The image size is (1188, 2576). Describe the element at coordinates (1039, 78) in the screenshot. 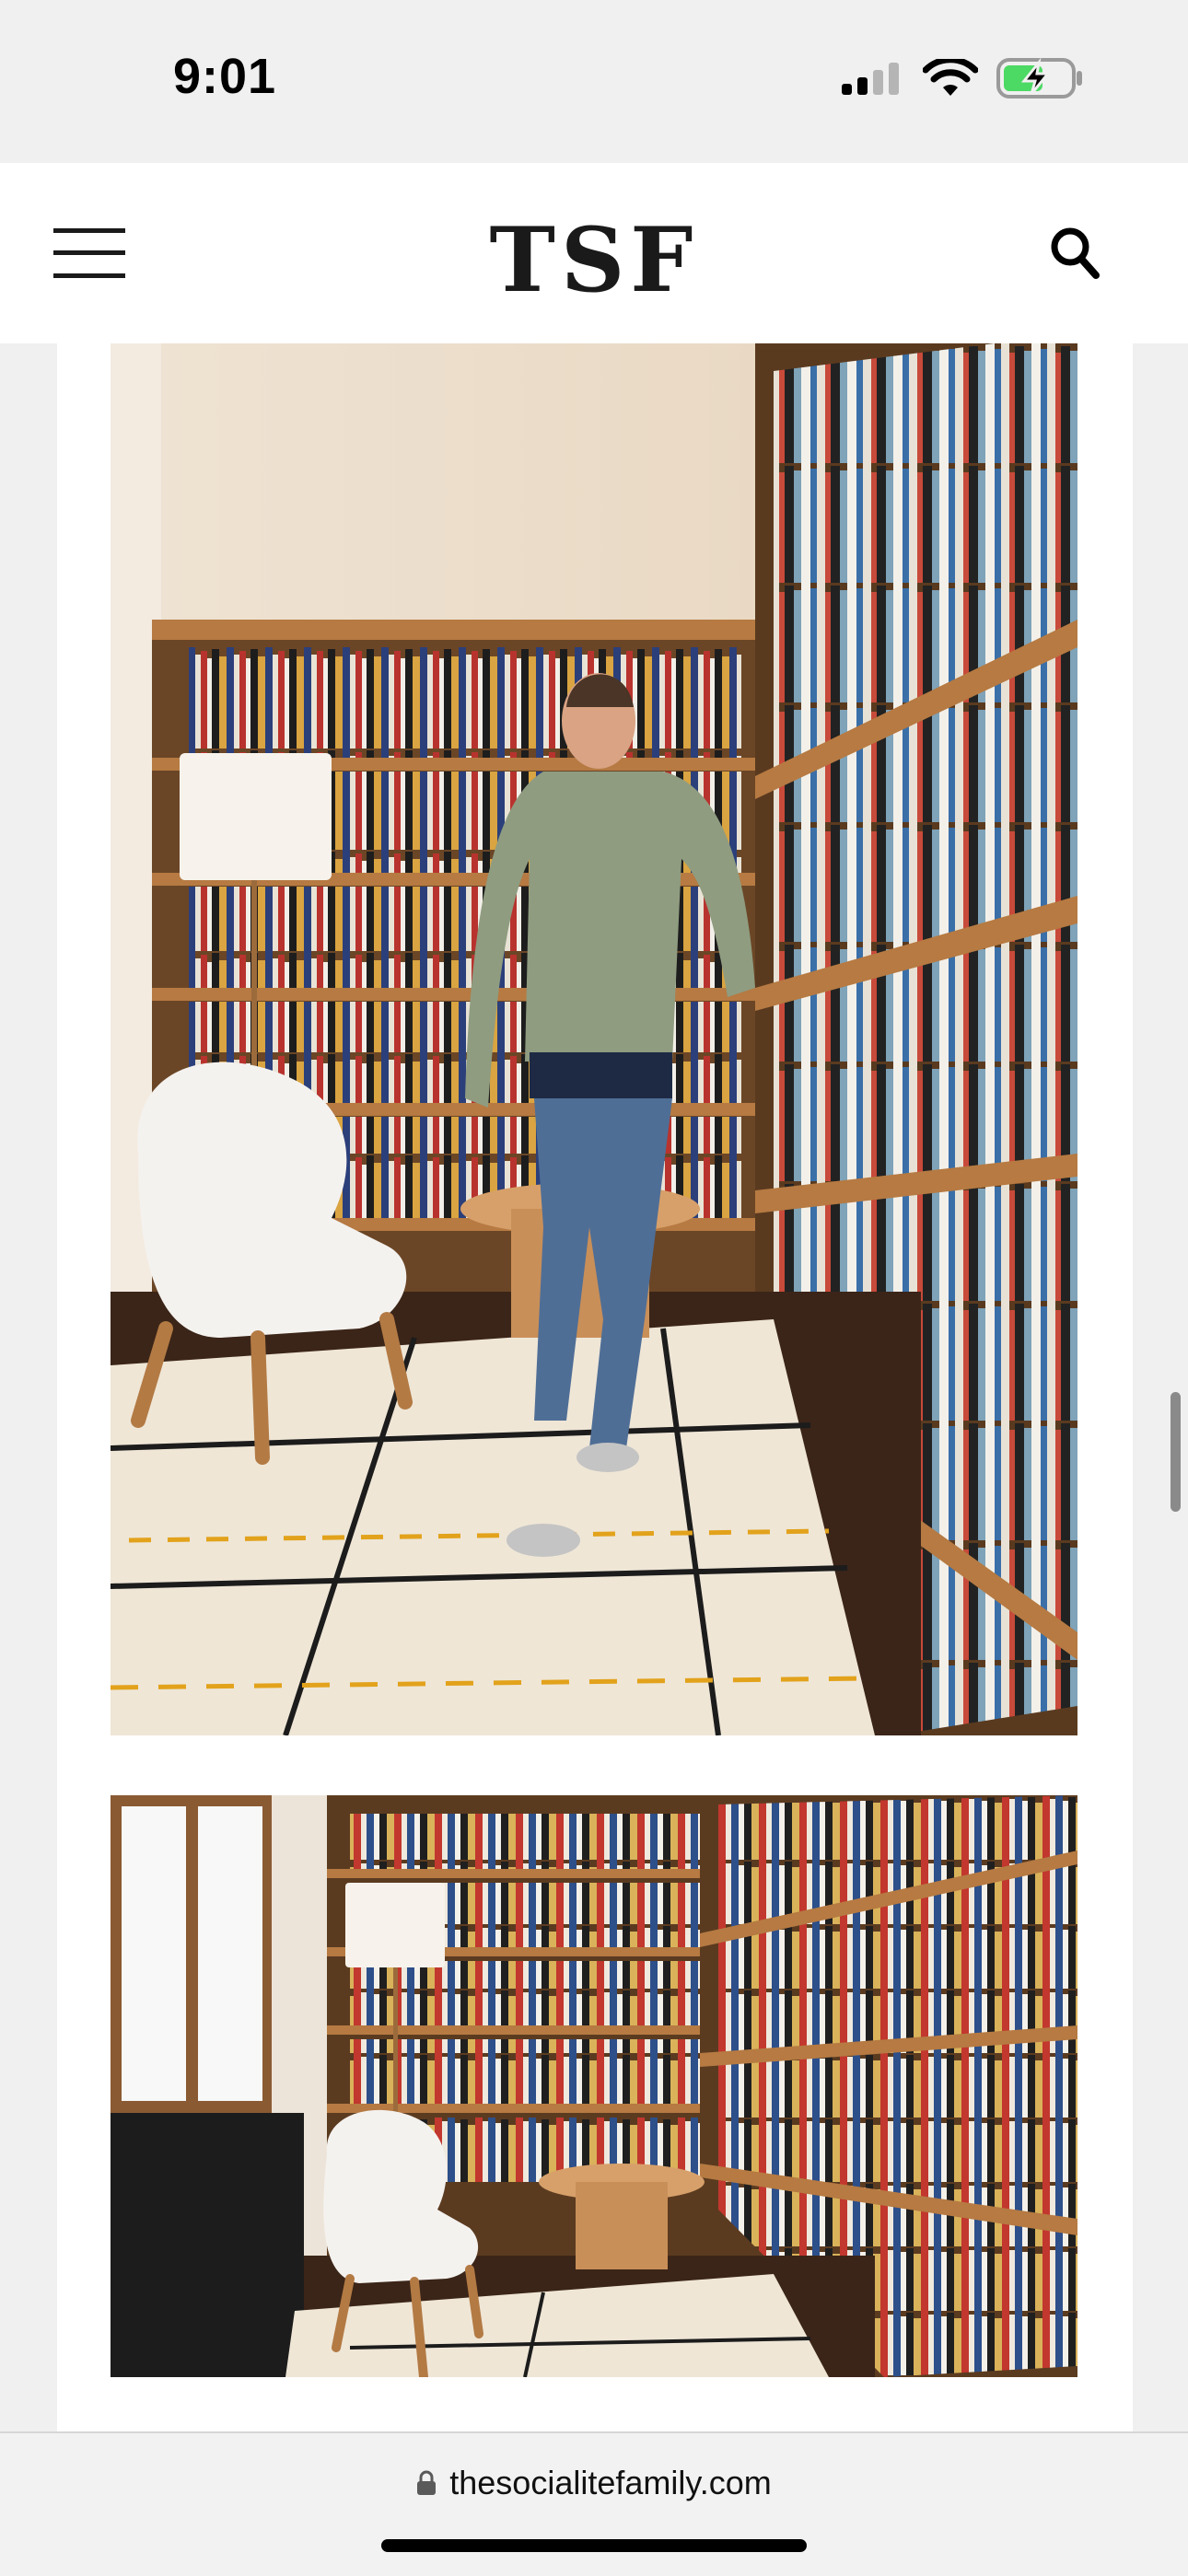

I see `battery-charging-icon` at that location.